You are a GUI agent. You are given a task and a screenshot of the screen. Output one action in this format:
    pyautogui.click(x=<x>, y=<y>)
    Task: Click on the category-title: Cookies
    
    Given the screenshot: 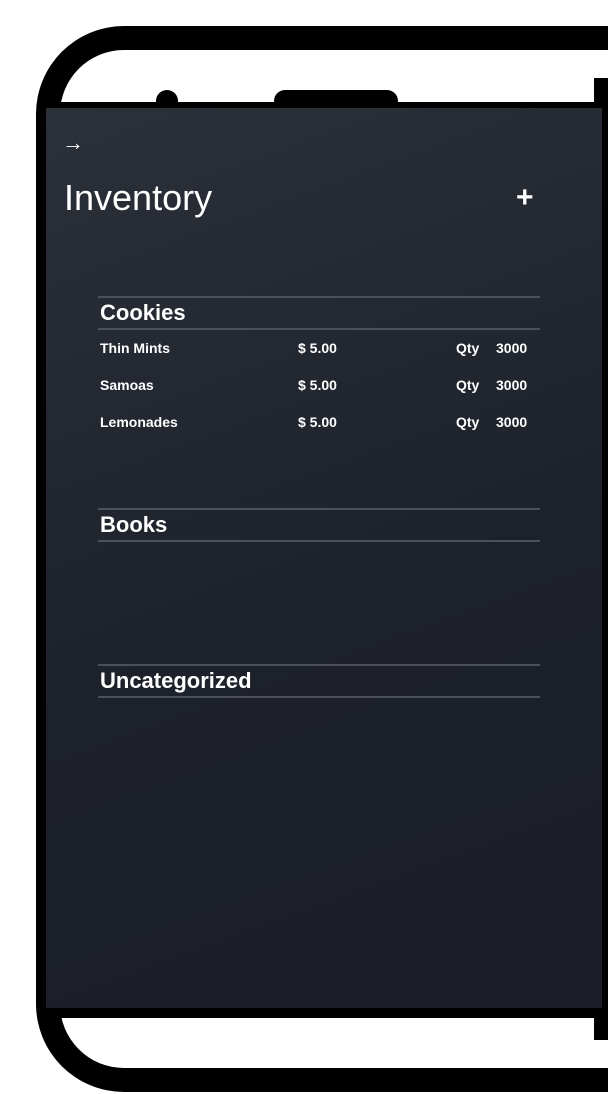 What is the action you would take?
    pyautogui.click(x=143, y=312)
    